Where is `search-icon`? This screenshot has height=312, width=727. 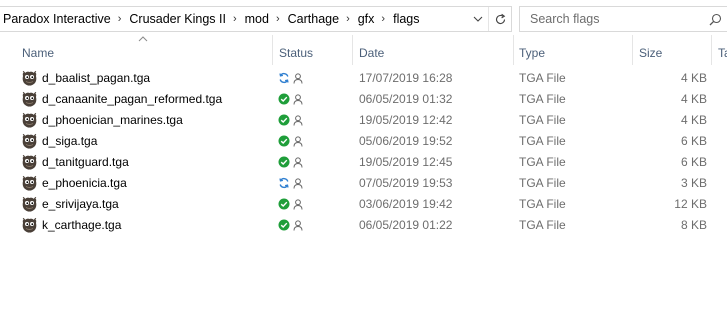 search-icon is located at coordinates (715, 19).